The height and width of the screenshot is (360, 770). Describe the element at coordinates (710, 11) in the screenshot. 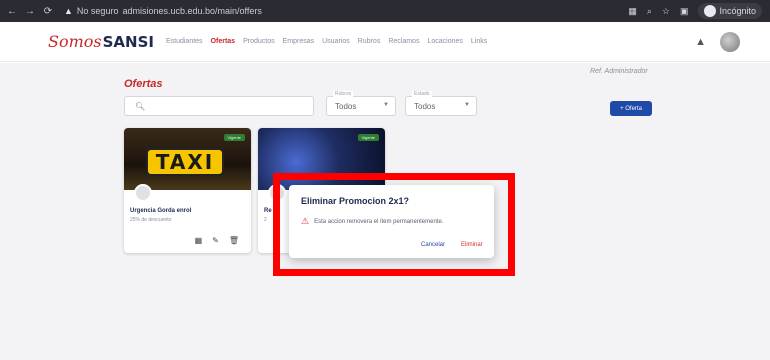

I see `incognito-icon` at that location.